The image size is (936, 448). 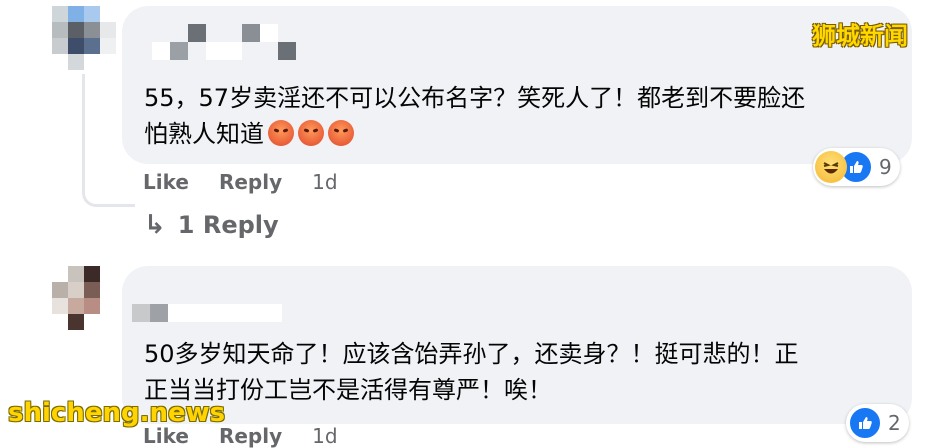 I want to click on comment-text-line: 正当当打份工岂不是活得有尊严！唉！, so click(x=348, y=390).